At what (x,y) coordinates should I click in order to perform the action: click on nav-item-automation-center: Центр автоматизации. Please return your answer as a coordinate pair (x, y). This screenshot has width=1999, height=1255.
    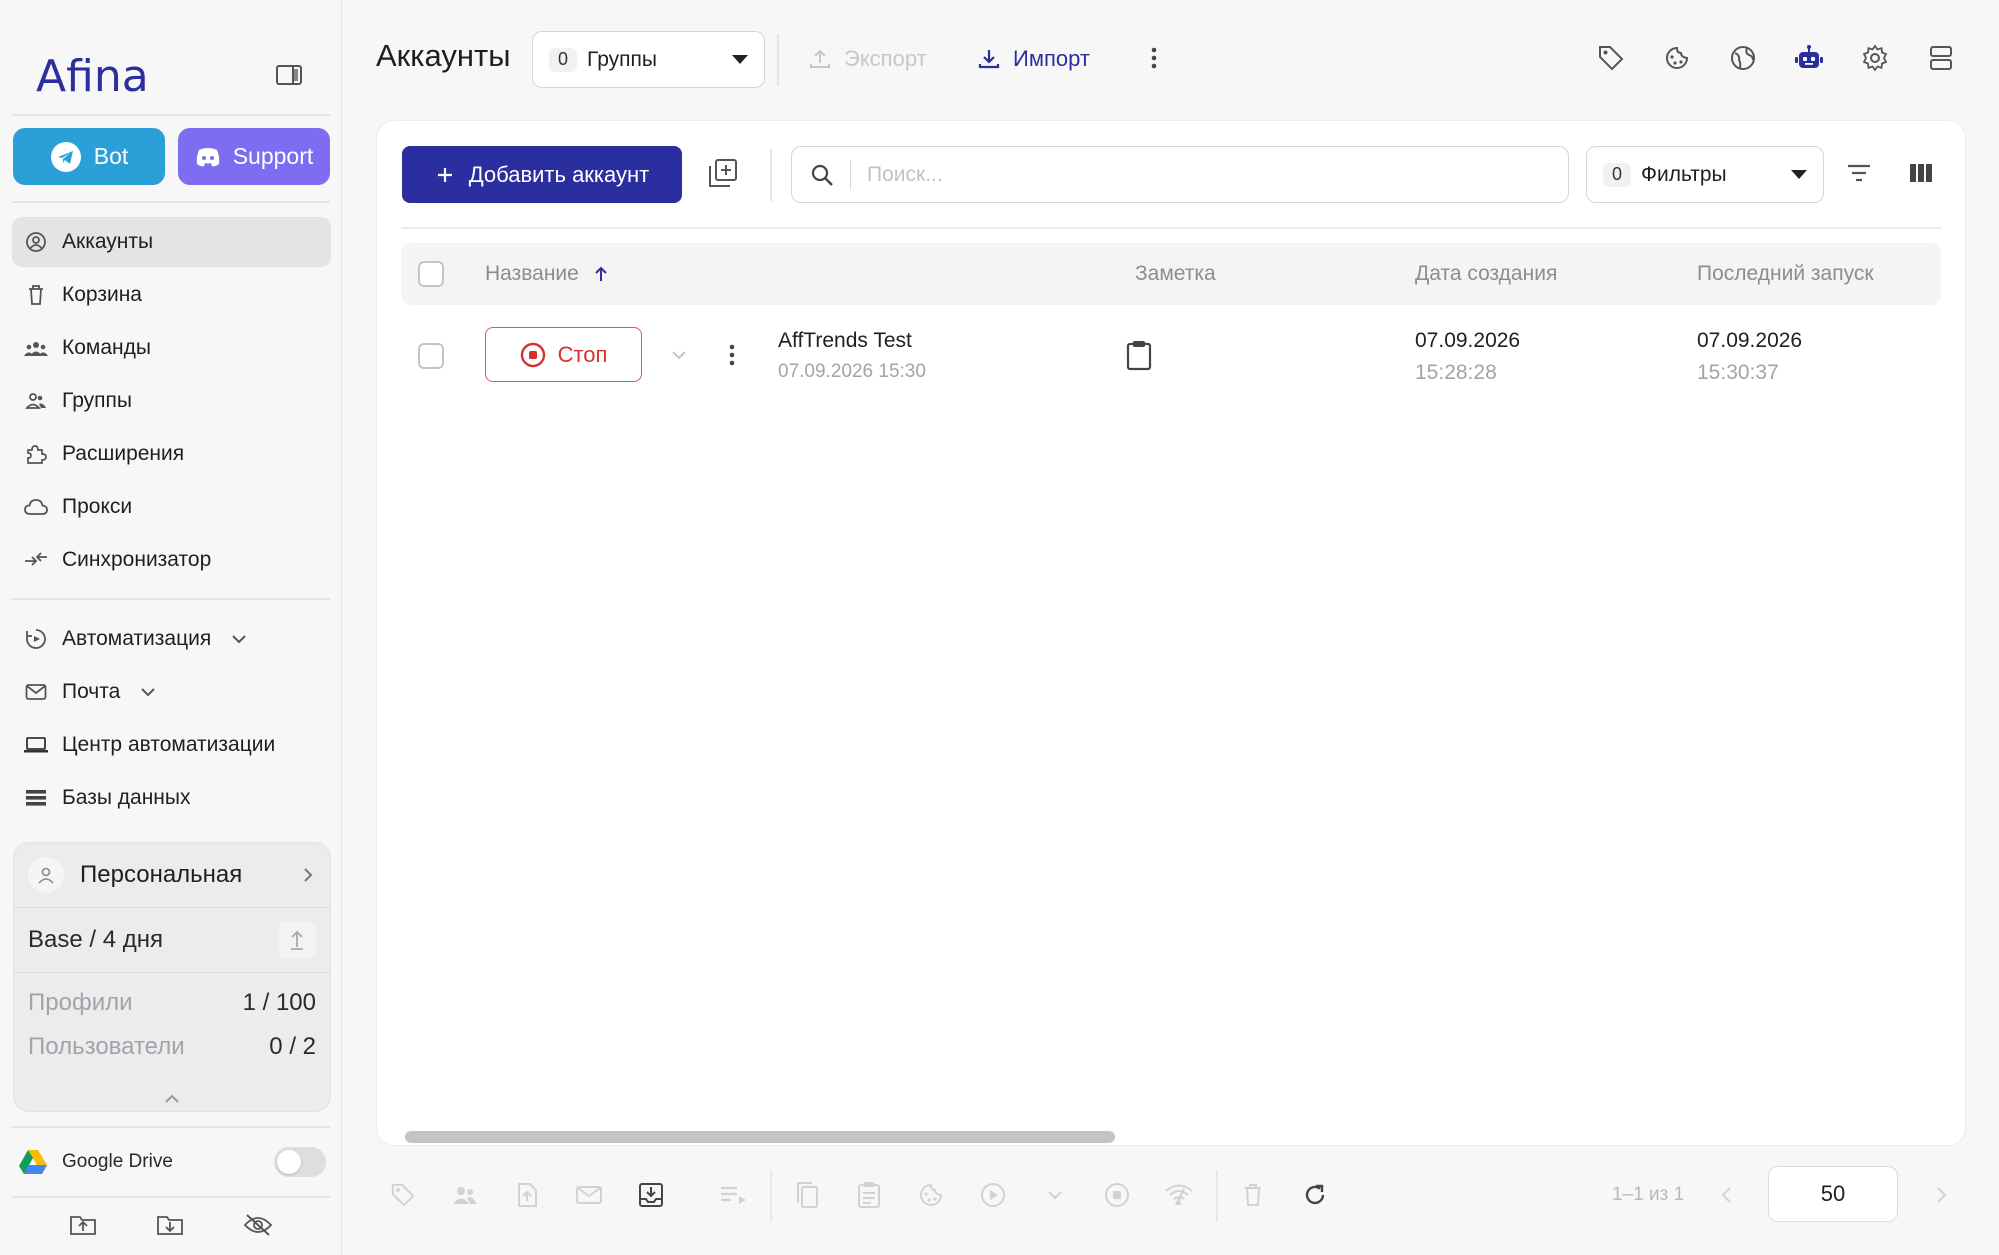
    Looking at the image, I should click on (171, 745).